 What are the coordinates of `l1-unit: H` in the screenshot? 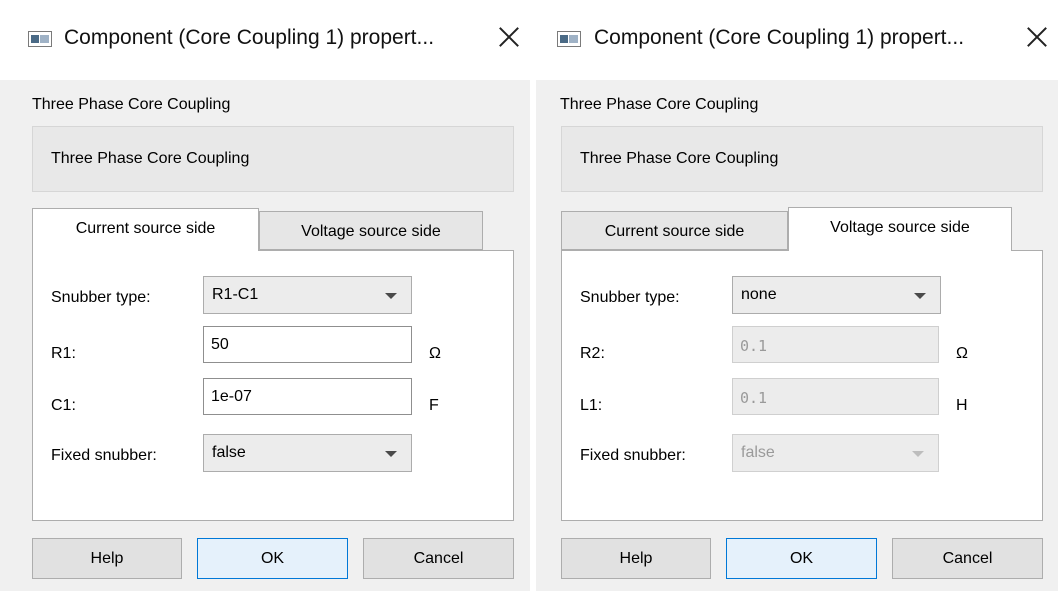 It's located at (962, 405).